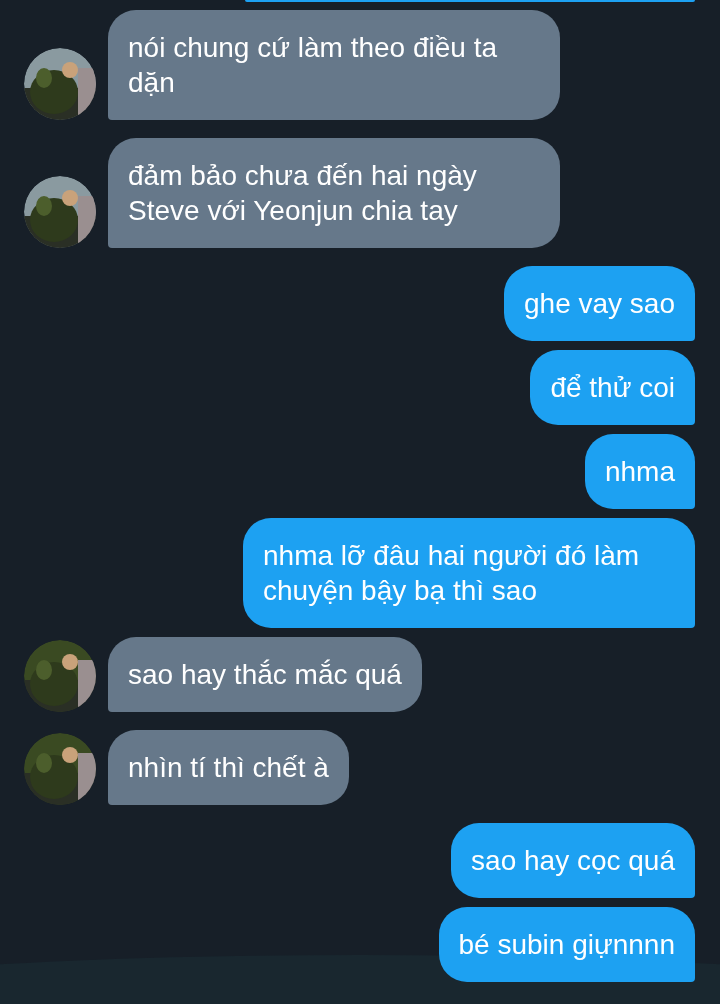 Image resolution: width=720 pixels, height=1004 pixels. I want to click on message-bubble: nói chung cứ làm theo điều ta dặn, so click(334, 65).